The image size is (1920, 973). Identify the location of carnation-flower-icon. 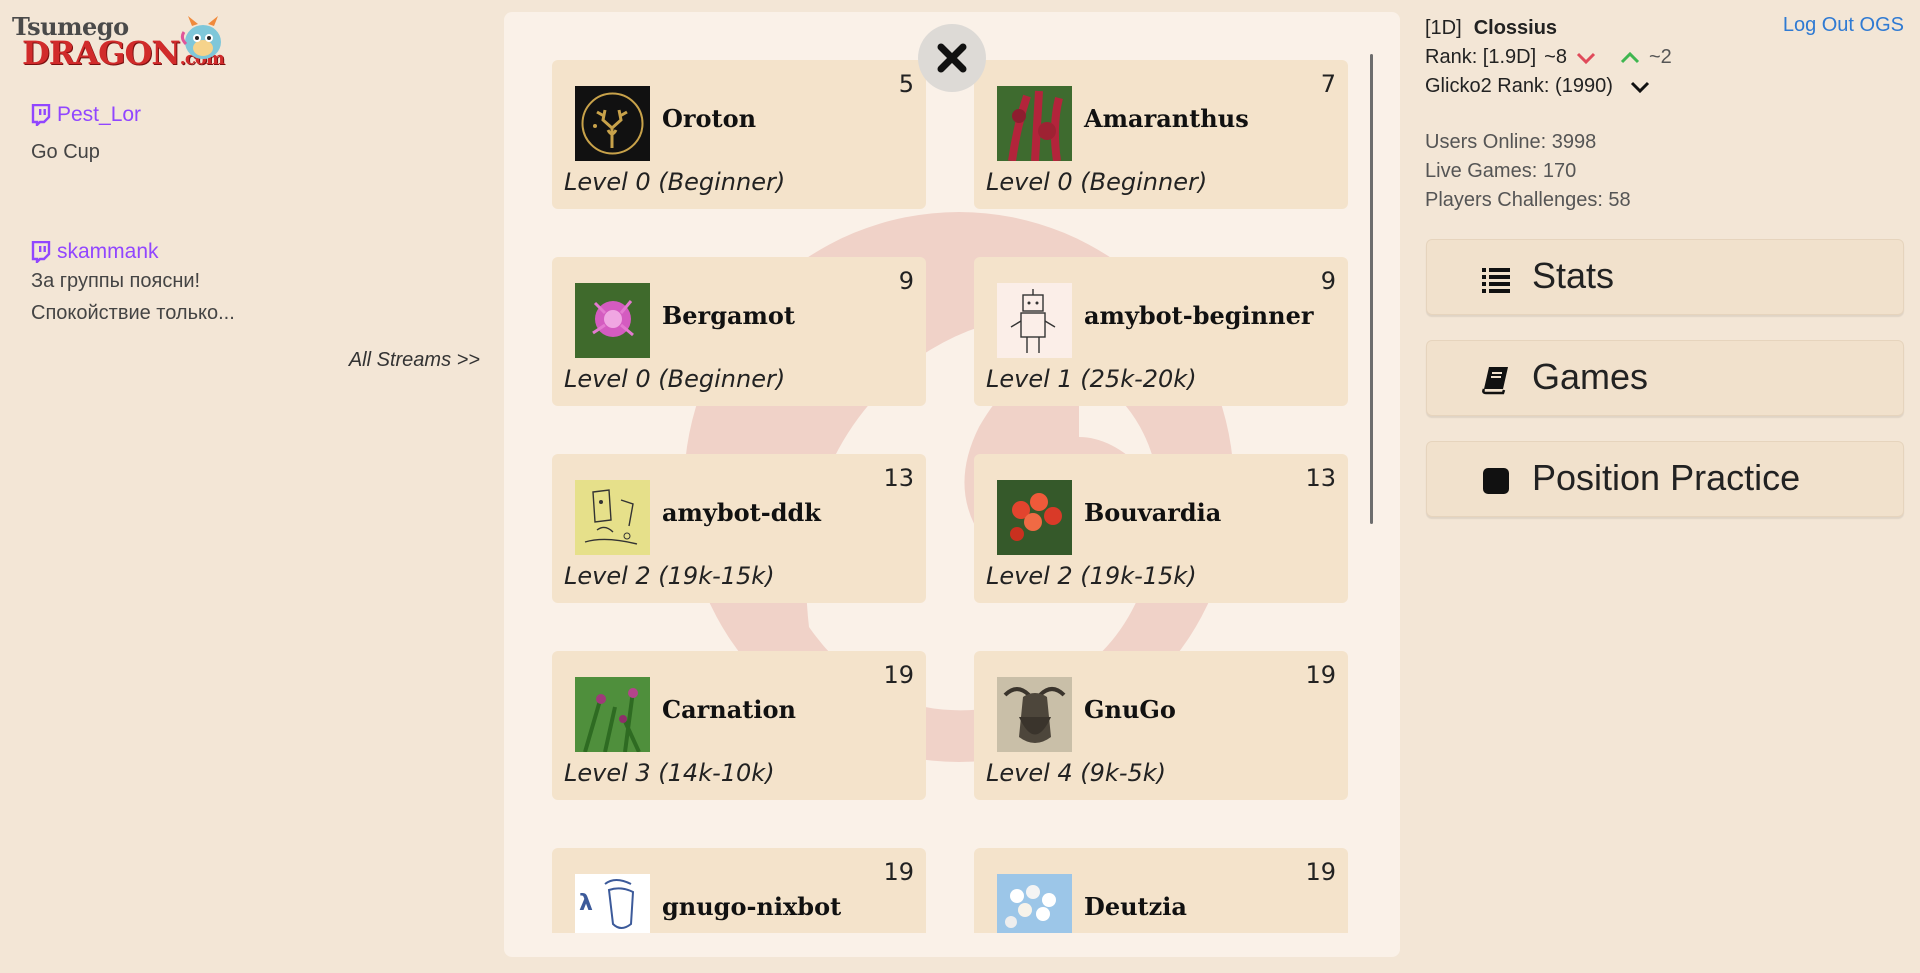
(612, 714).